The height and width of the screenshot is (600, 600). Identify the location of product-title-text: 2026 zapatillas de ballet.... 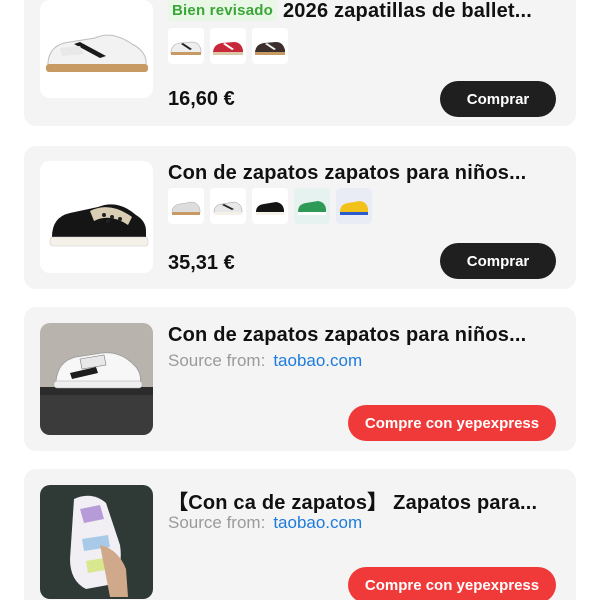
(407, 11).